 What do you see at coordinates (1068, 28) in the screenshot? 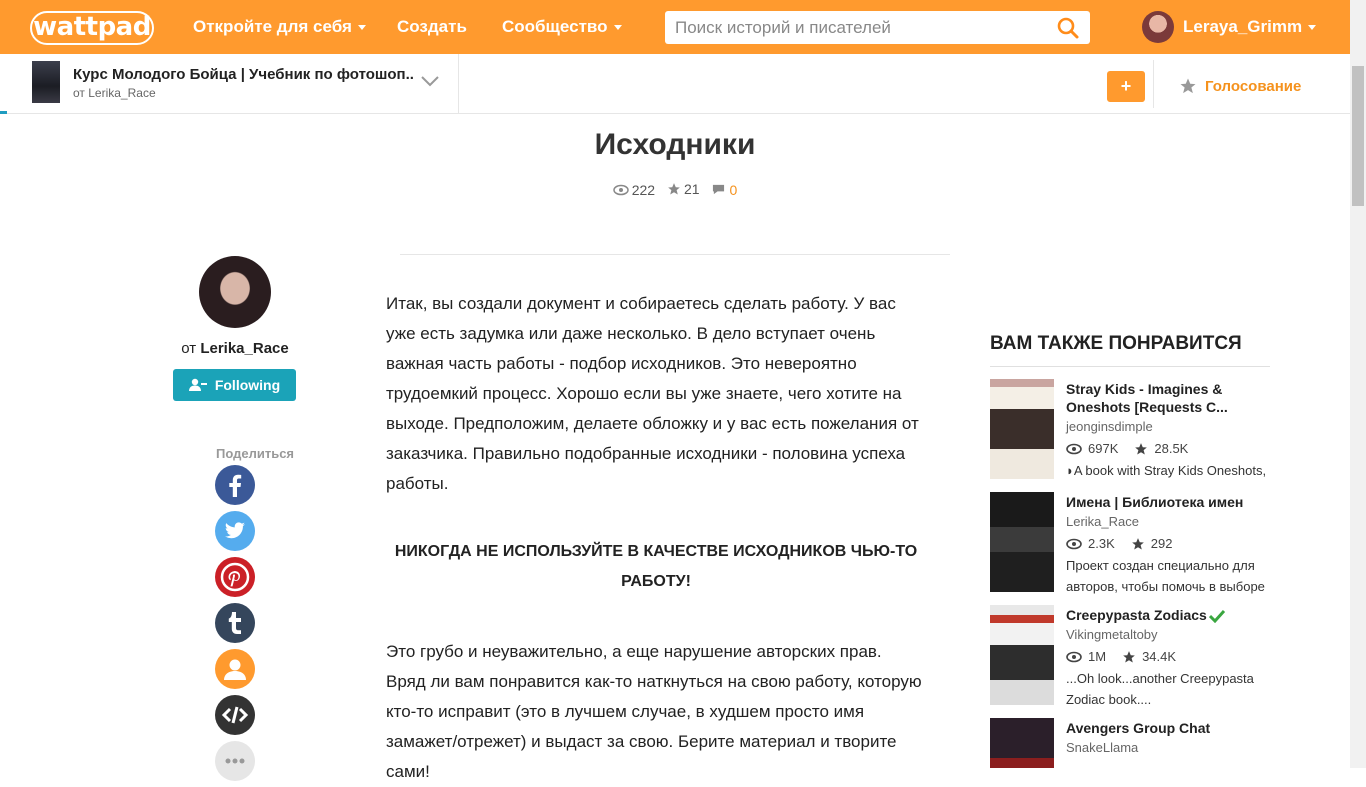
I see `search-icon` at bounding box center [1068, 28].